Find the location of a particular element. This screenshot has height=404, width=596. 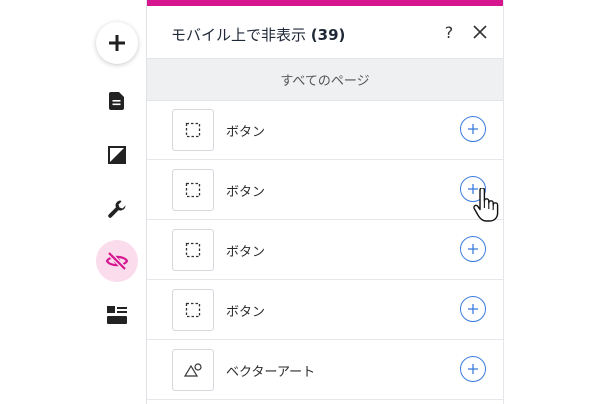

settings-tools-button is located at coordinates (117, 209).